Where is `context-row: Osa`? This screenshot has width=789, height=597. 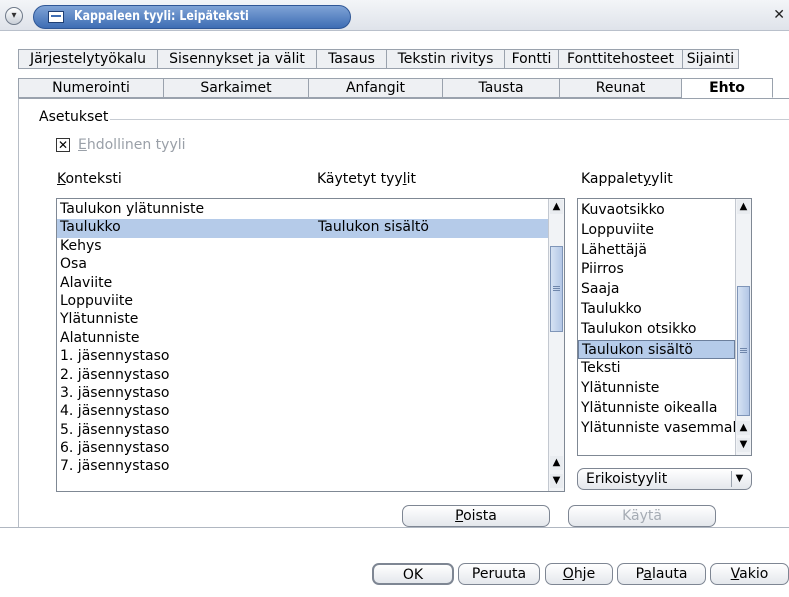 context-row: Osa is located at coordinates (302, 265).